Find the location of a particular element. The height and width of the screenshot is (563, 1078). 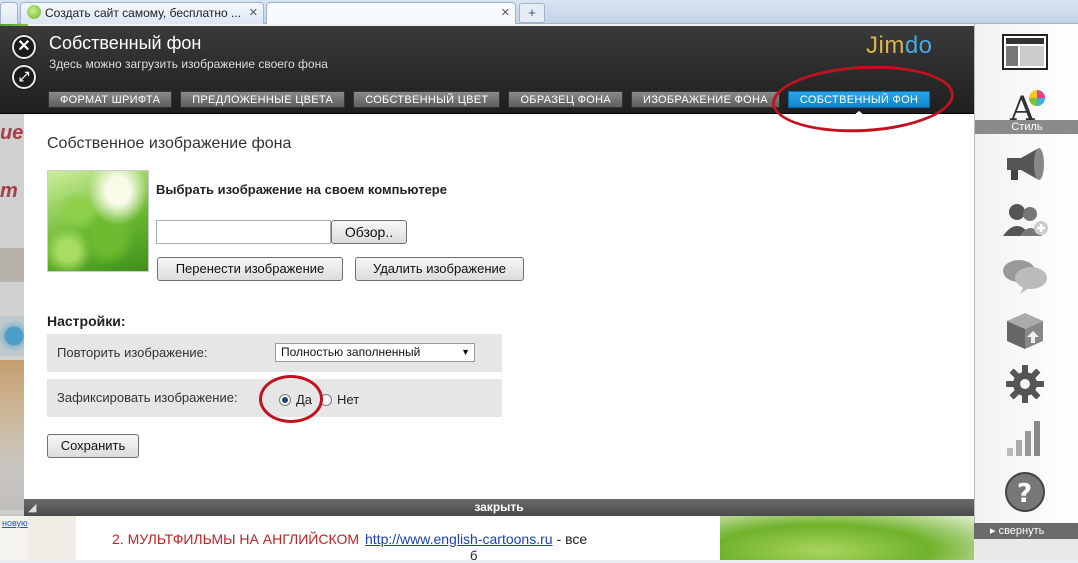

repeat-image-select: Полностью заполненный ▼ is located at coordinates (375, 352).